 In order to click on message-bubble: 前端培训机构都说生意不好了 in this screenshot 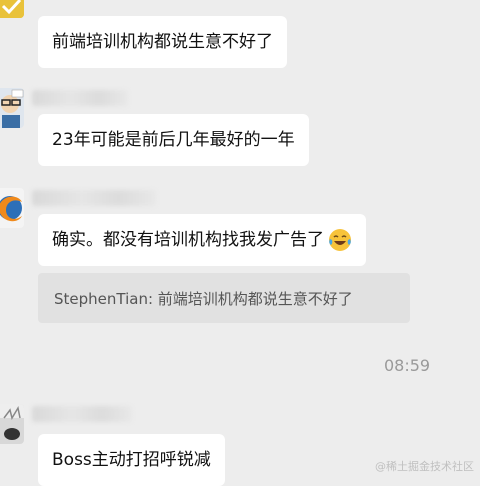, I will do `click(162, 42)`.